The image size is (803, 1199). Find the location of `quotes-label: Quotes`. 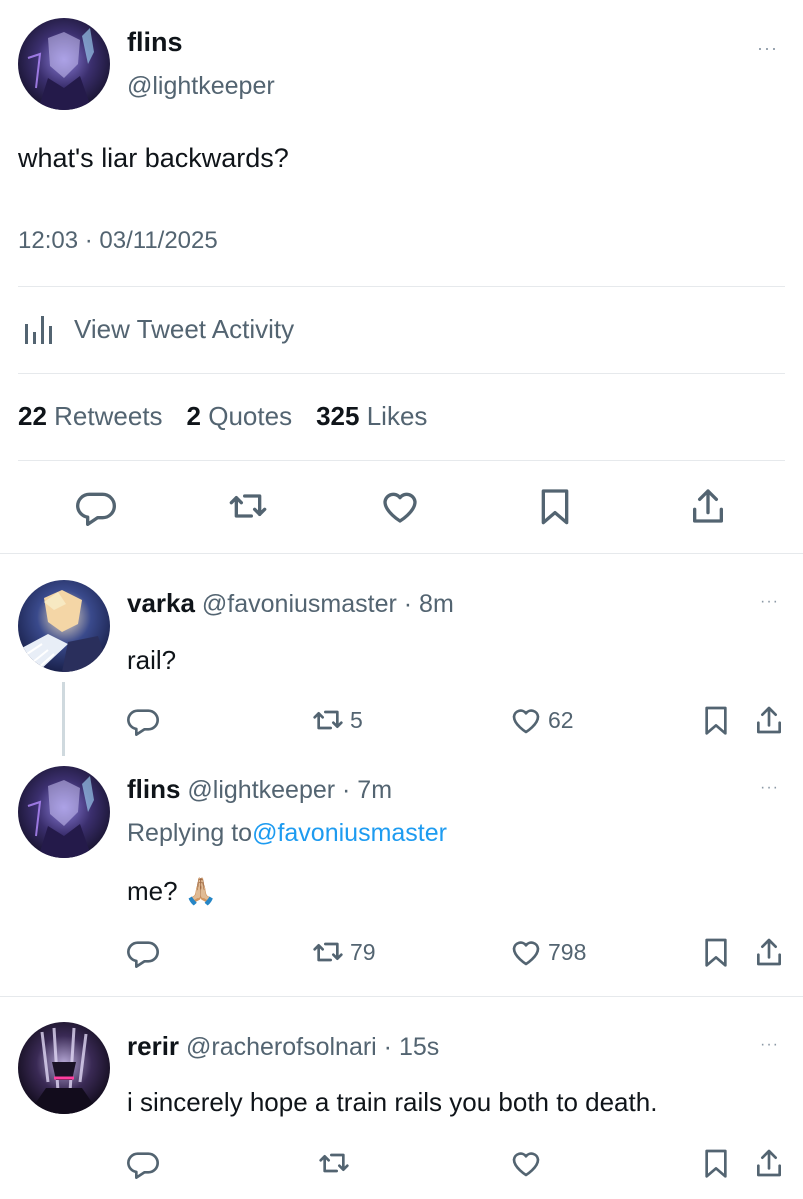

quotes-label: Quotes is located at coordinates (250, 416).